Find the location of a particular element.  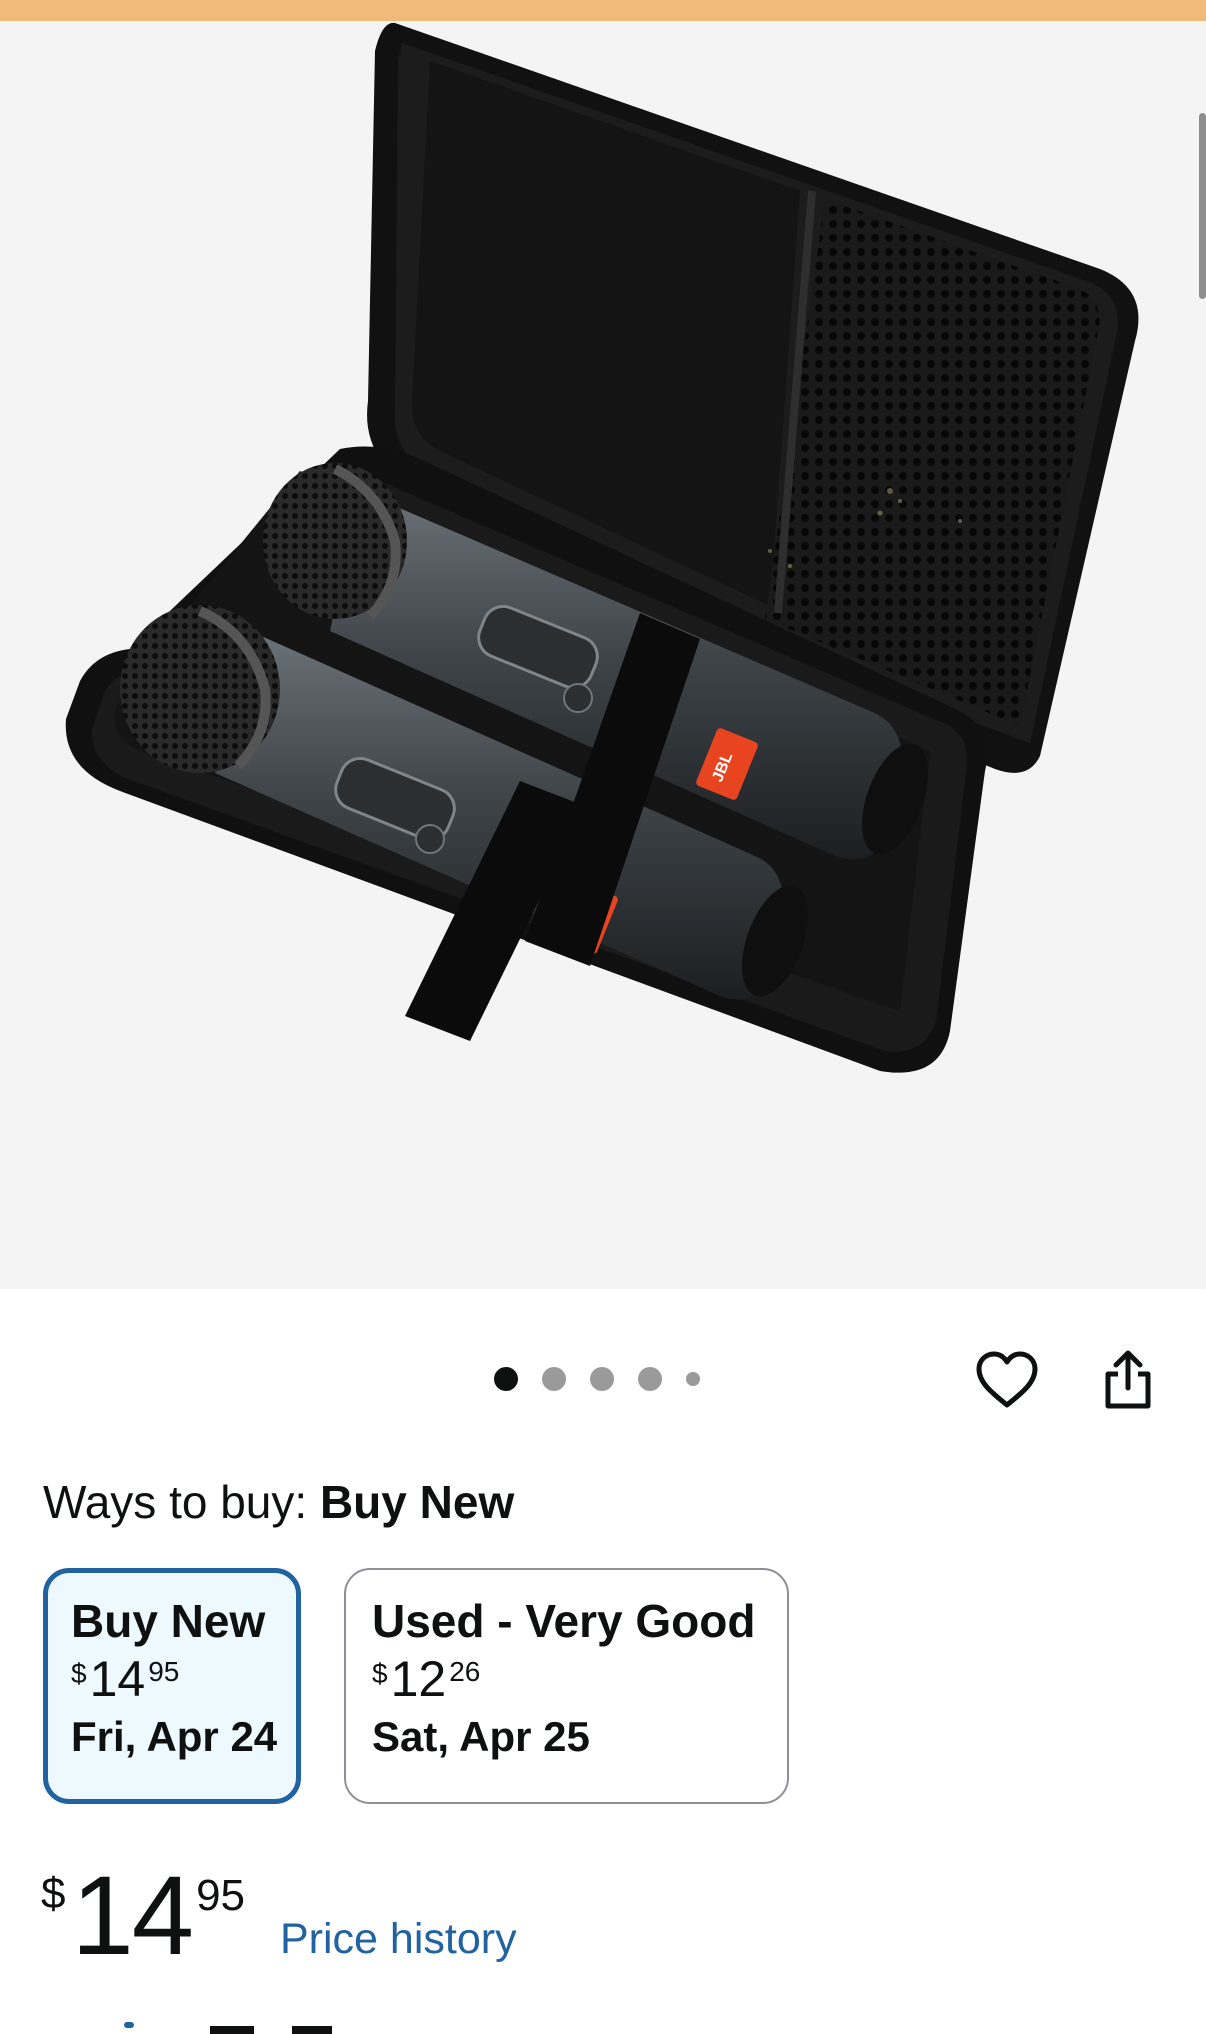

top-banner-strip is located at coordinates (603, 10).